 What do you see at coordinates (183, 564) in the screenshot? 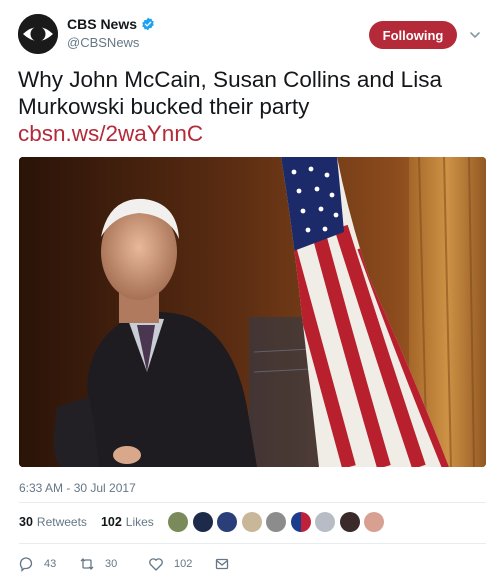
I see `like-count: 102` at bounding box center [183, 564].